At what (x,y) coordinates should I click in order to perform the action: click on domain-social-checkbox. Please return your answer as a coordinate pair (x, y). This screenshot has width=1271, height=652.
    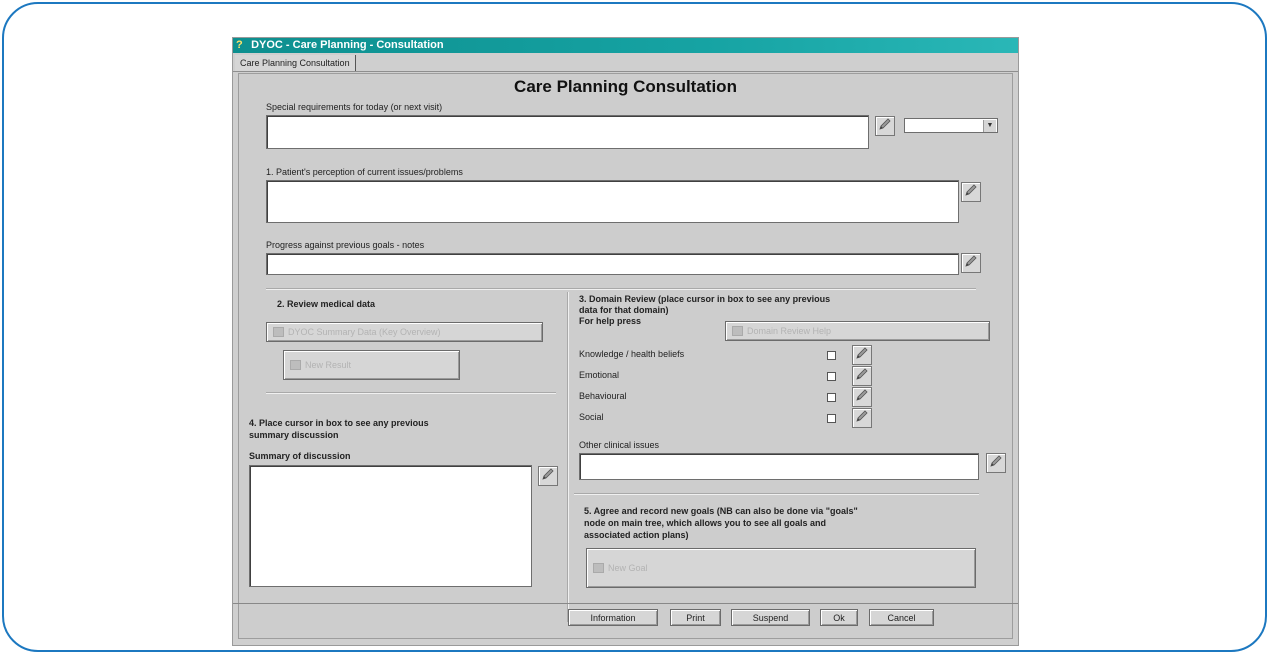
    Looking at the image, I should click on (831, 418).